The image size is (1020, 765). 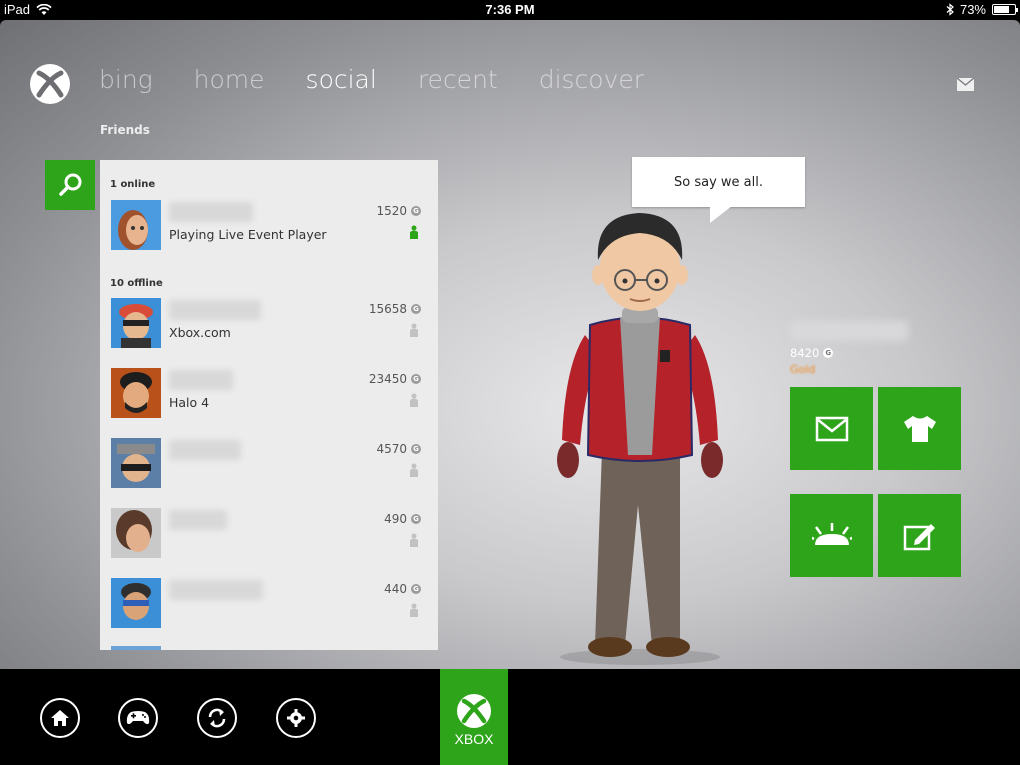 I want to click on nav-social: social, so click(x=341, y=79).